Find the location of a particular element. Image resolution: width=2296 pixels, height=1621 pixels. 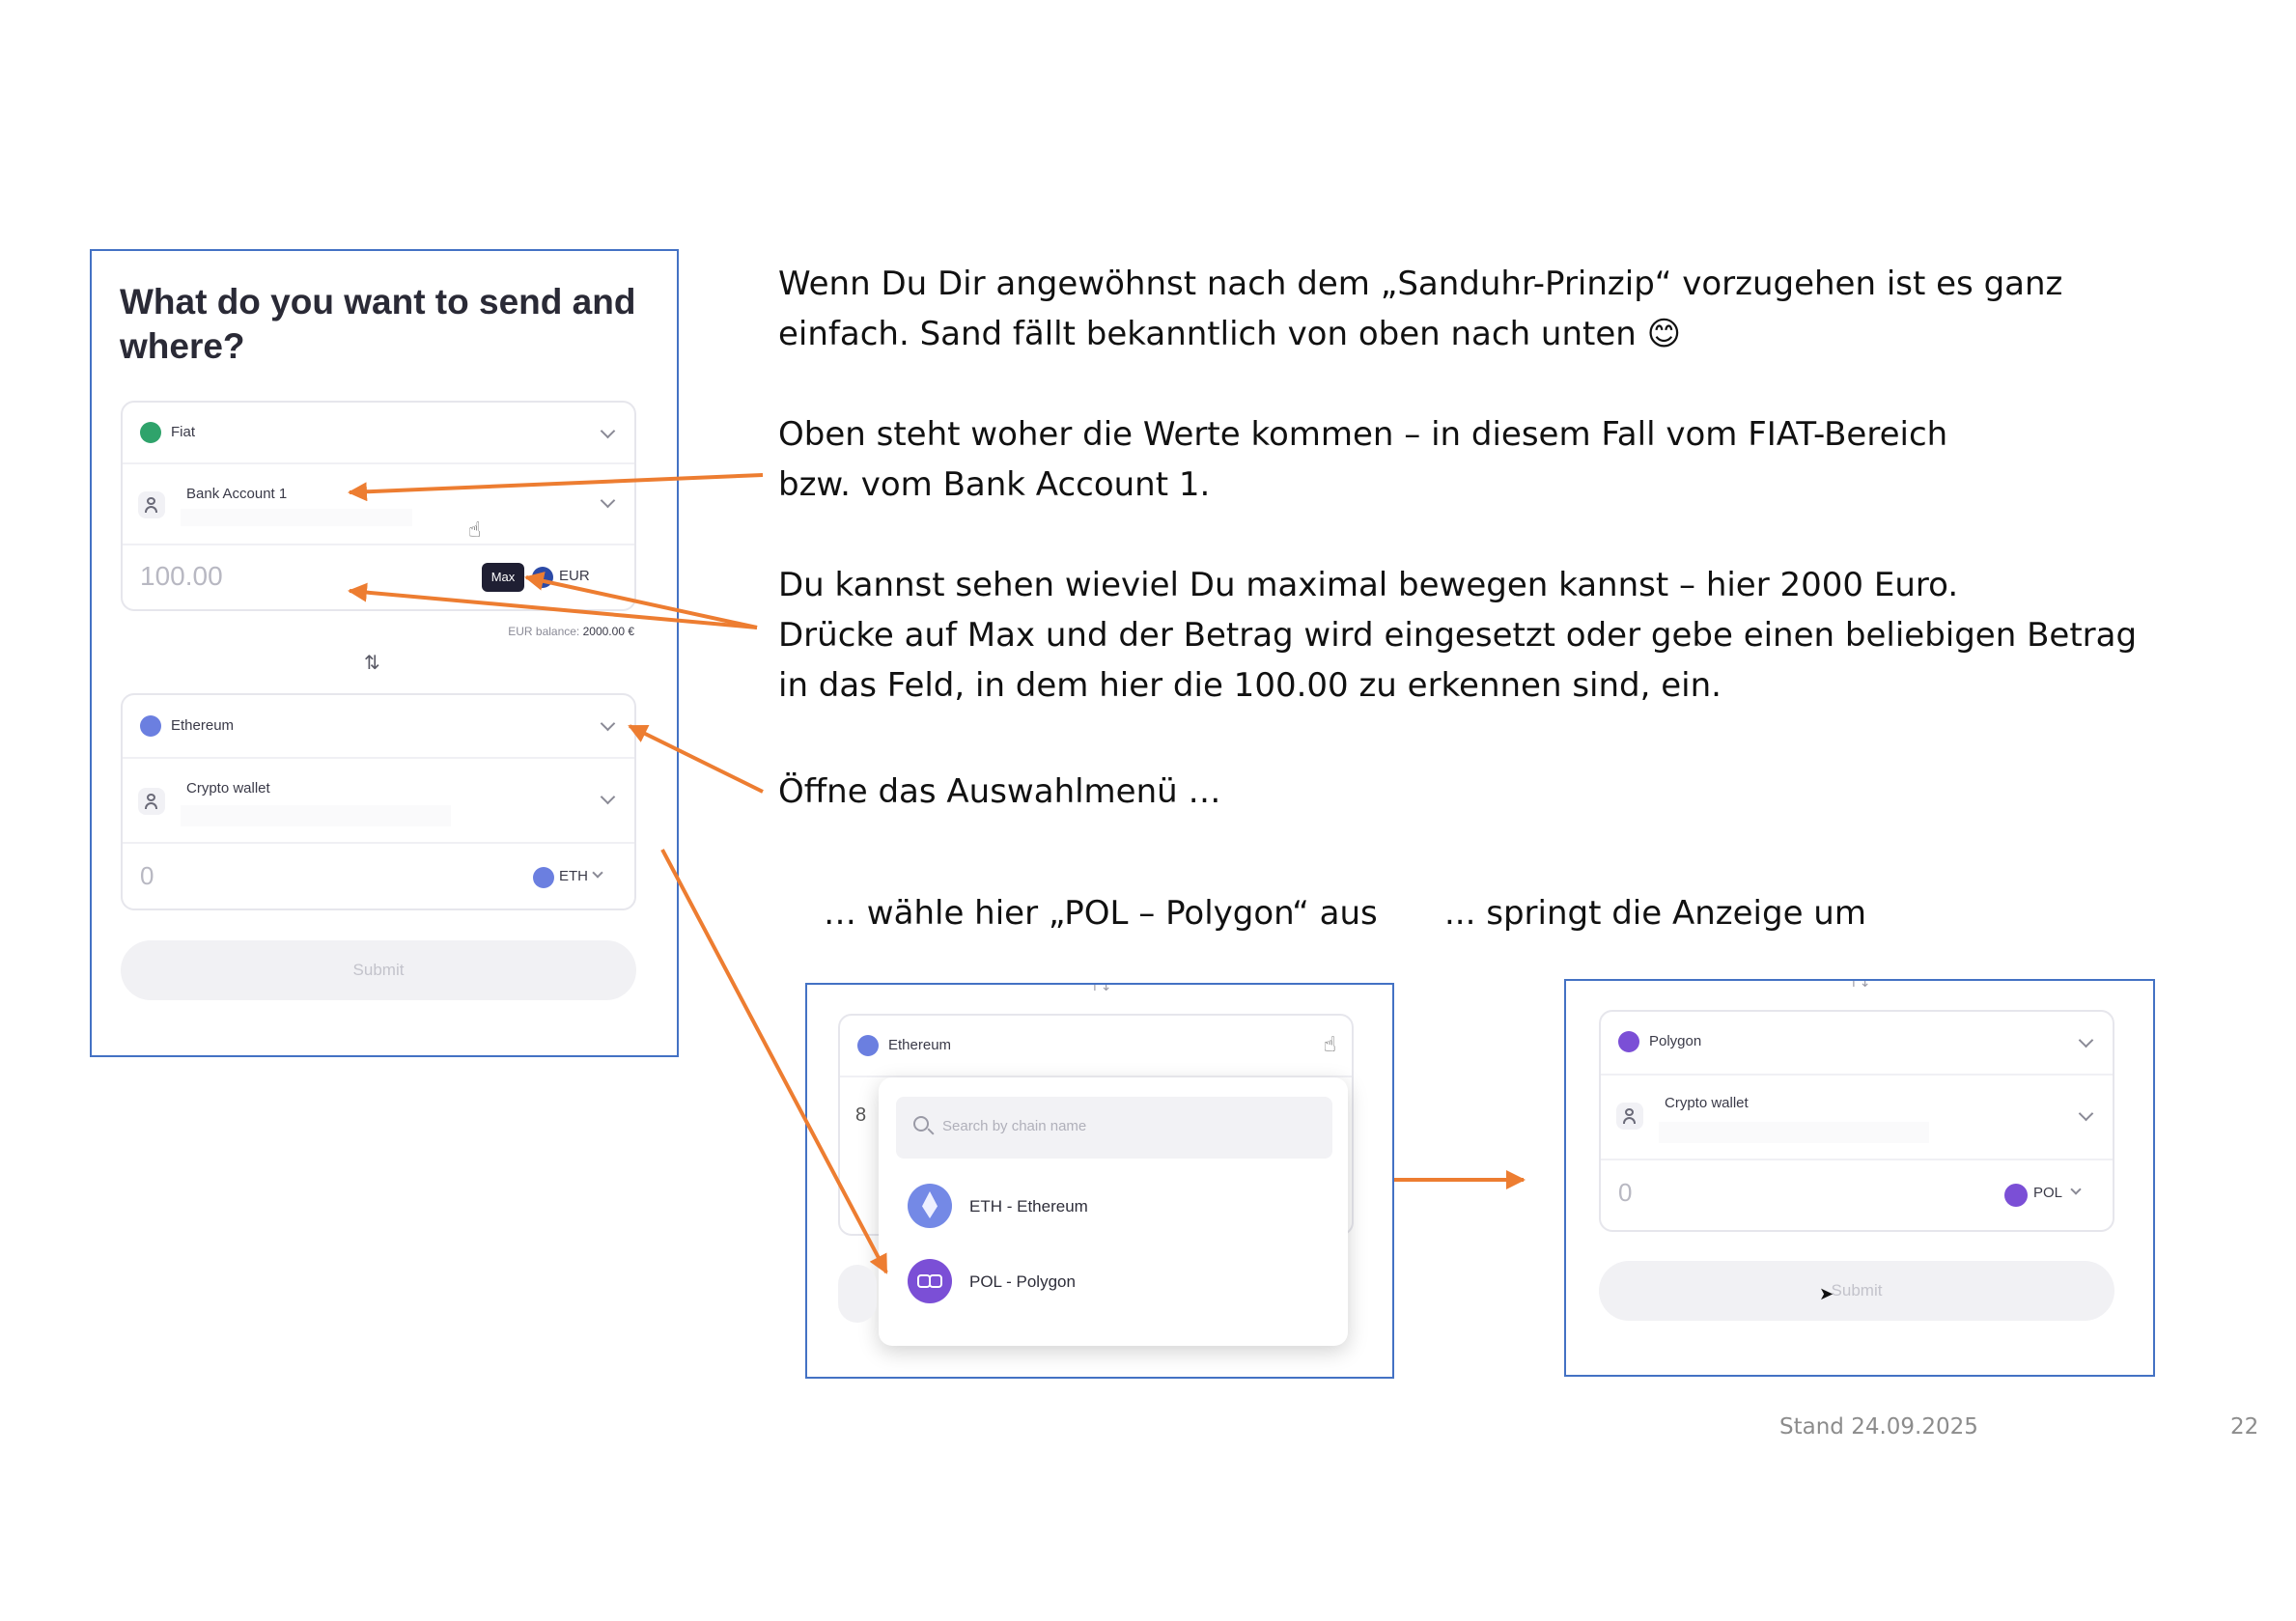

to-card: Polygon Crypto wallet 0 POL is located at coordinates (1857, 1121).